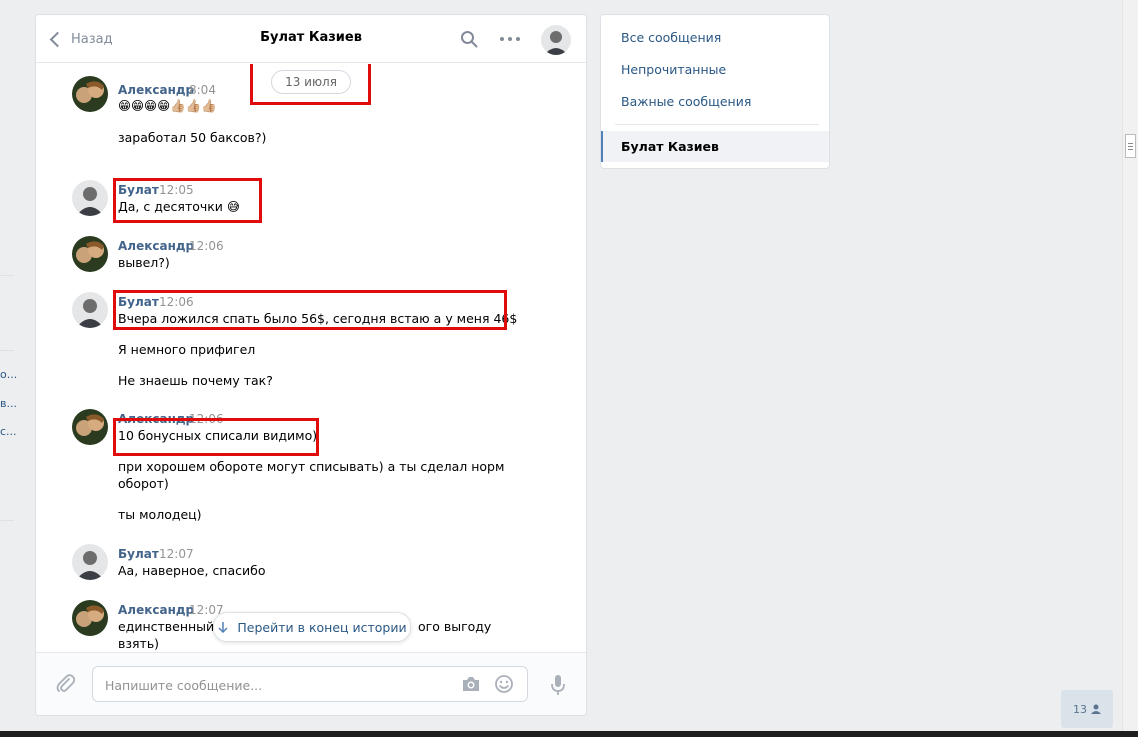 The image size is (1138, 737). Describe the element at coordinates (206, 246) in the screenshot. I see `message-time: 12:06` at that location.